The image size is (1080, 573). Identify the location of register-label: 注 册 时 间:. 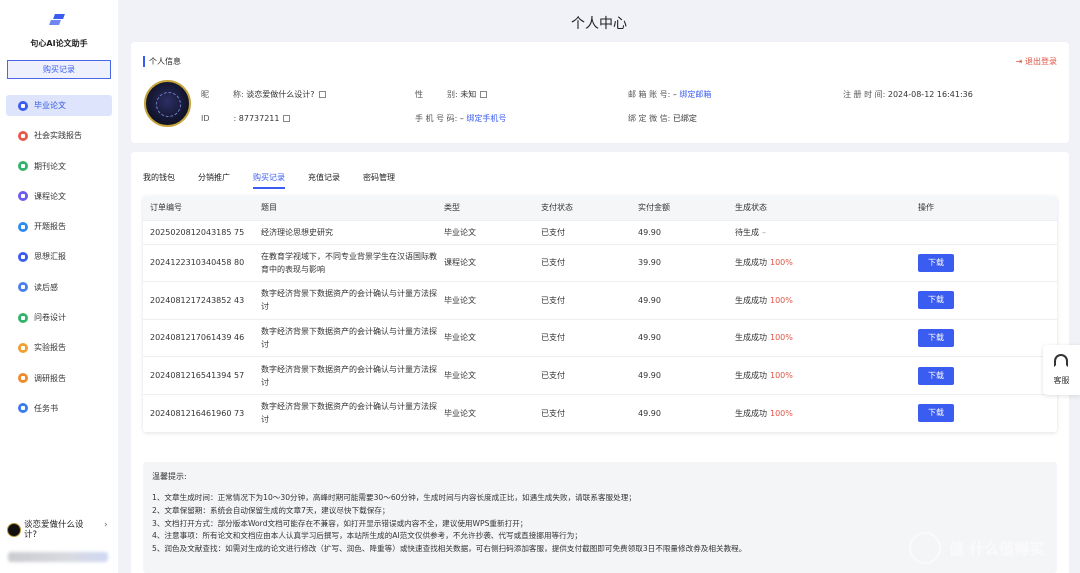
(864, 94).